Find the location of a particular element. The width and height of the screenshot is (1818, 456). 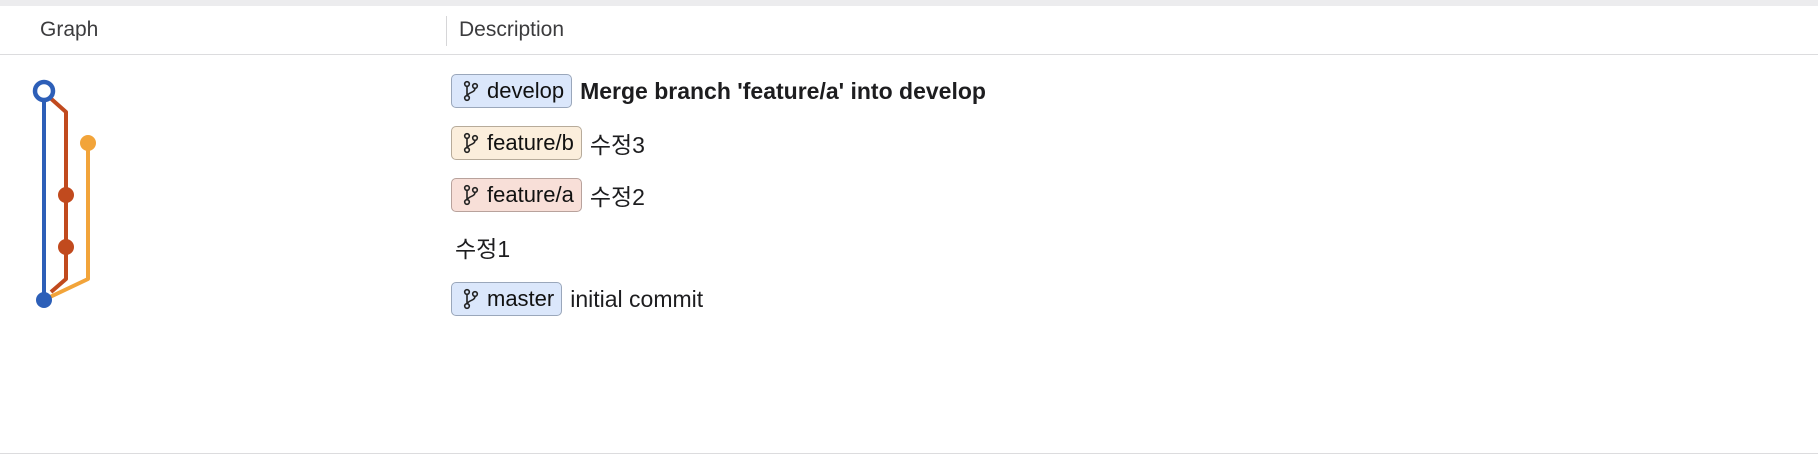

branch-tag-label: master is located at coordinates (521, 298).